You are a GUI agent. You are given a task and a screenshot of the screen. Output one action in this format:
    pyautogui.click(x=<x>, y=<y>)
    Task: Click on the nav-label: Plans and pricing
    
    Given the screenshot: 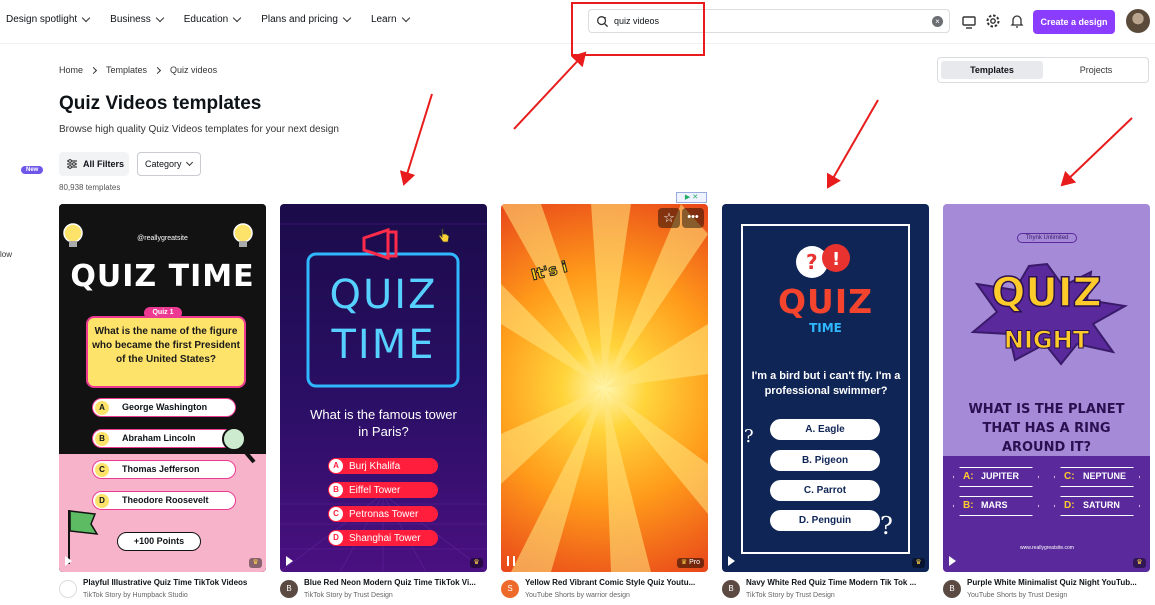 What is the action you would take?
    pyautogui.click(x=299, y=19)
    